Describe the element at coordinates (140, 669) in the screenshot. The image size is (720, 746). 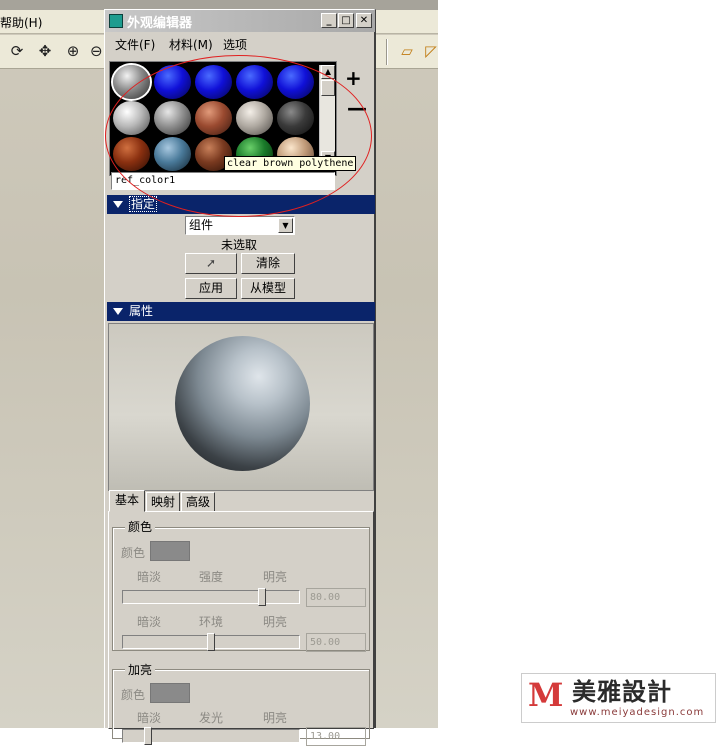
I see `highlight-group-label: 加亮` at that location.